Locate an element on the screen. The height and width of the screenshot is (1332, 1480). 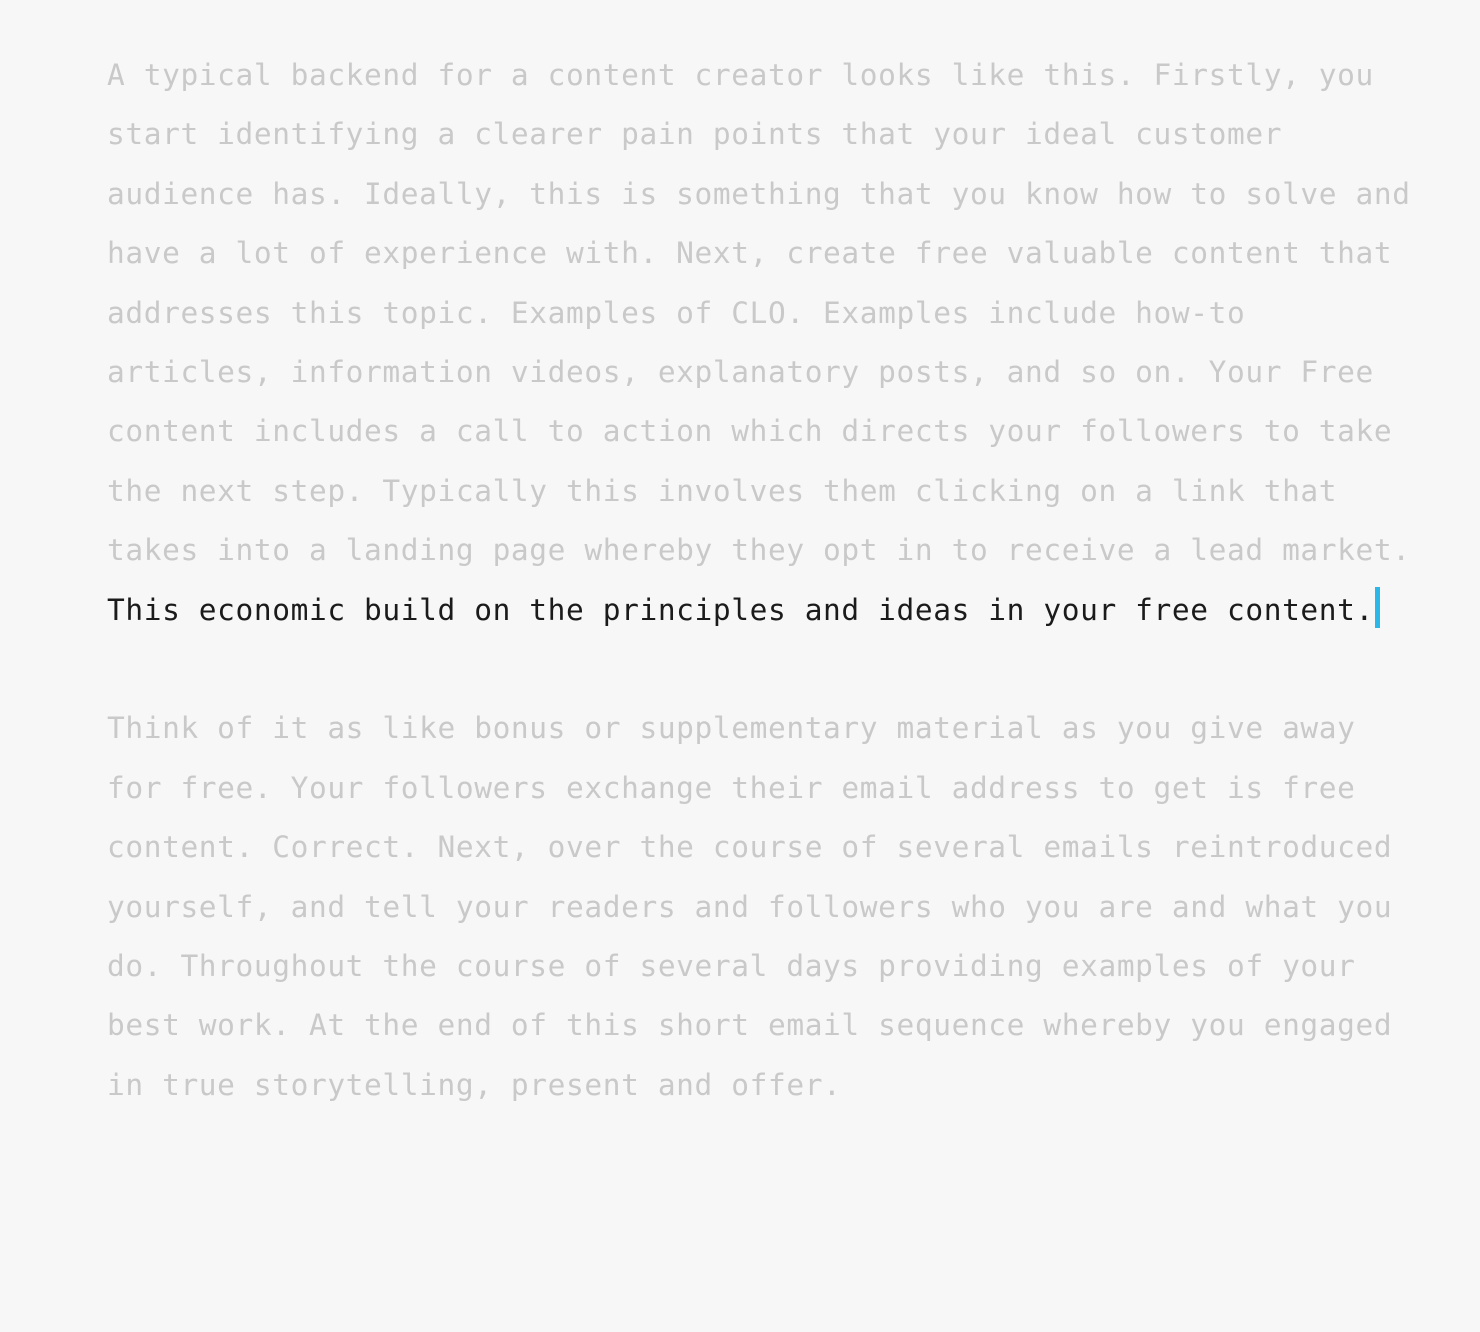
text-caret is located at coordinates (1377, 607).